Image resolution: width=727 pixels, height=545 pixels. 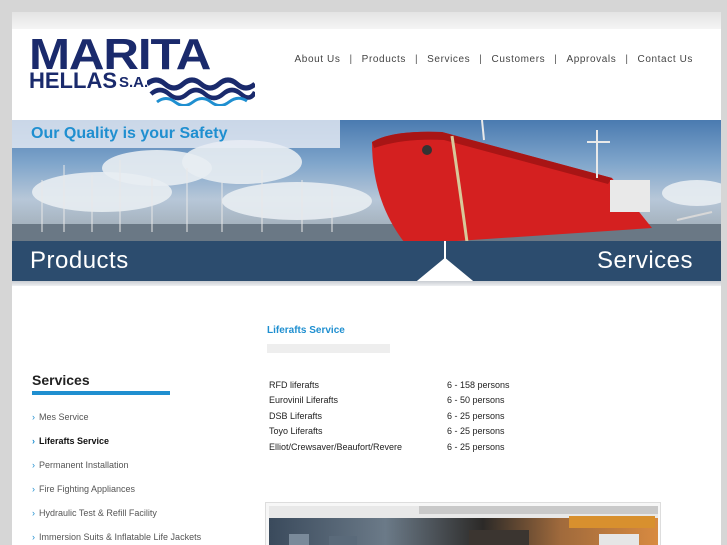 I want to click on raft-name: RFD liferafts, so click(x=294, y=384).